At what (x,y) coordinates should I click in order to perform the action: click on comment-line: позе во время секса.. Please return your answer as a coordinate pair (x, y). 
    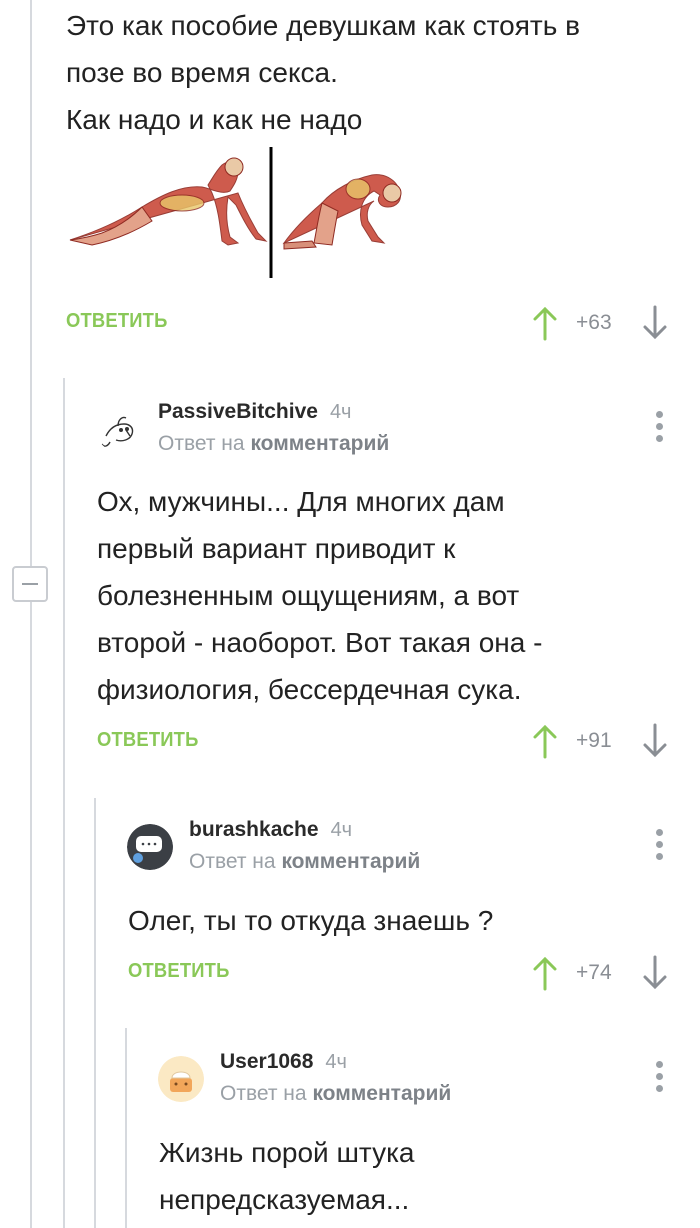
    Looking at the image, I should click on (202, 72).